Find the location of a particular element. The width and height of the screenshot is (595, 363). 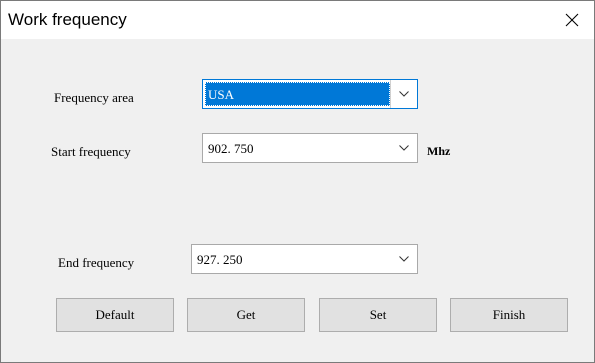

frequency-area-select: USA is located at coordinates (310, 94).